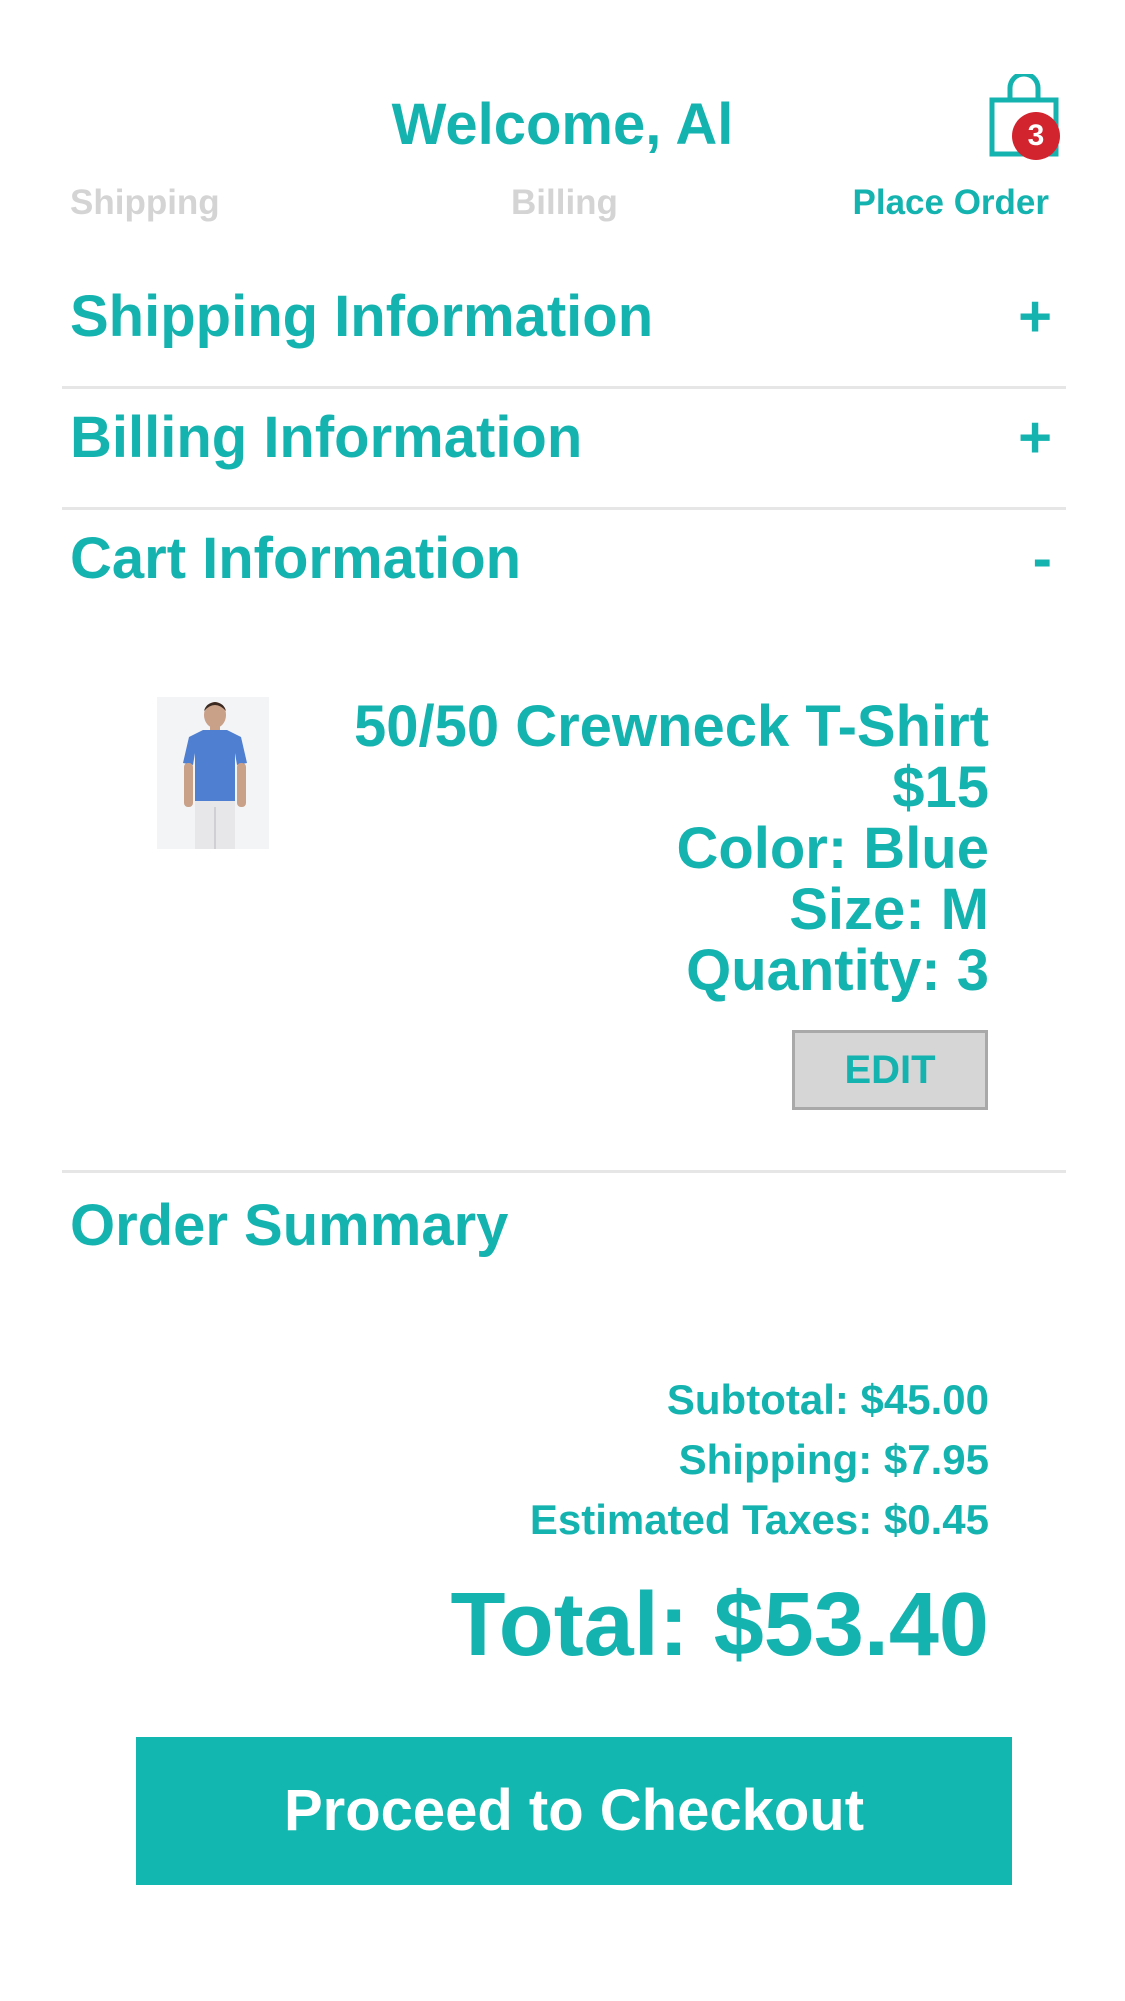 This screenshot has width=1125, height=2001. What do you see at coordinates (1036, 136) in the screenshot?
I see `cart-count-badge: 3` at bounding box center [1036, 136].